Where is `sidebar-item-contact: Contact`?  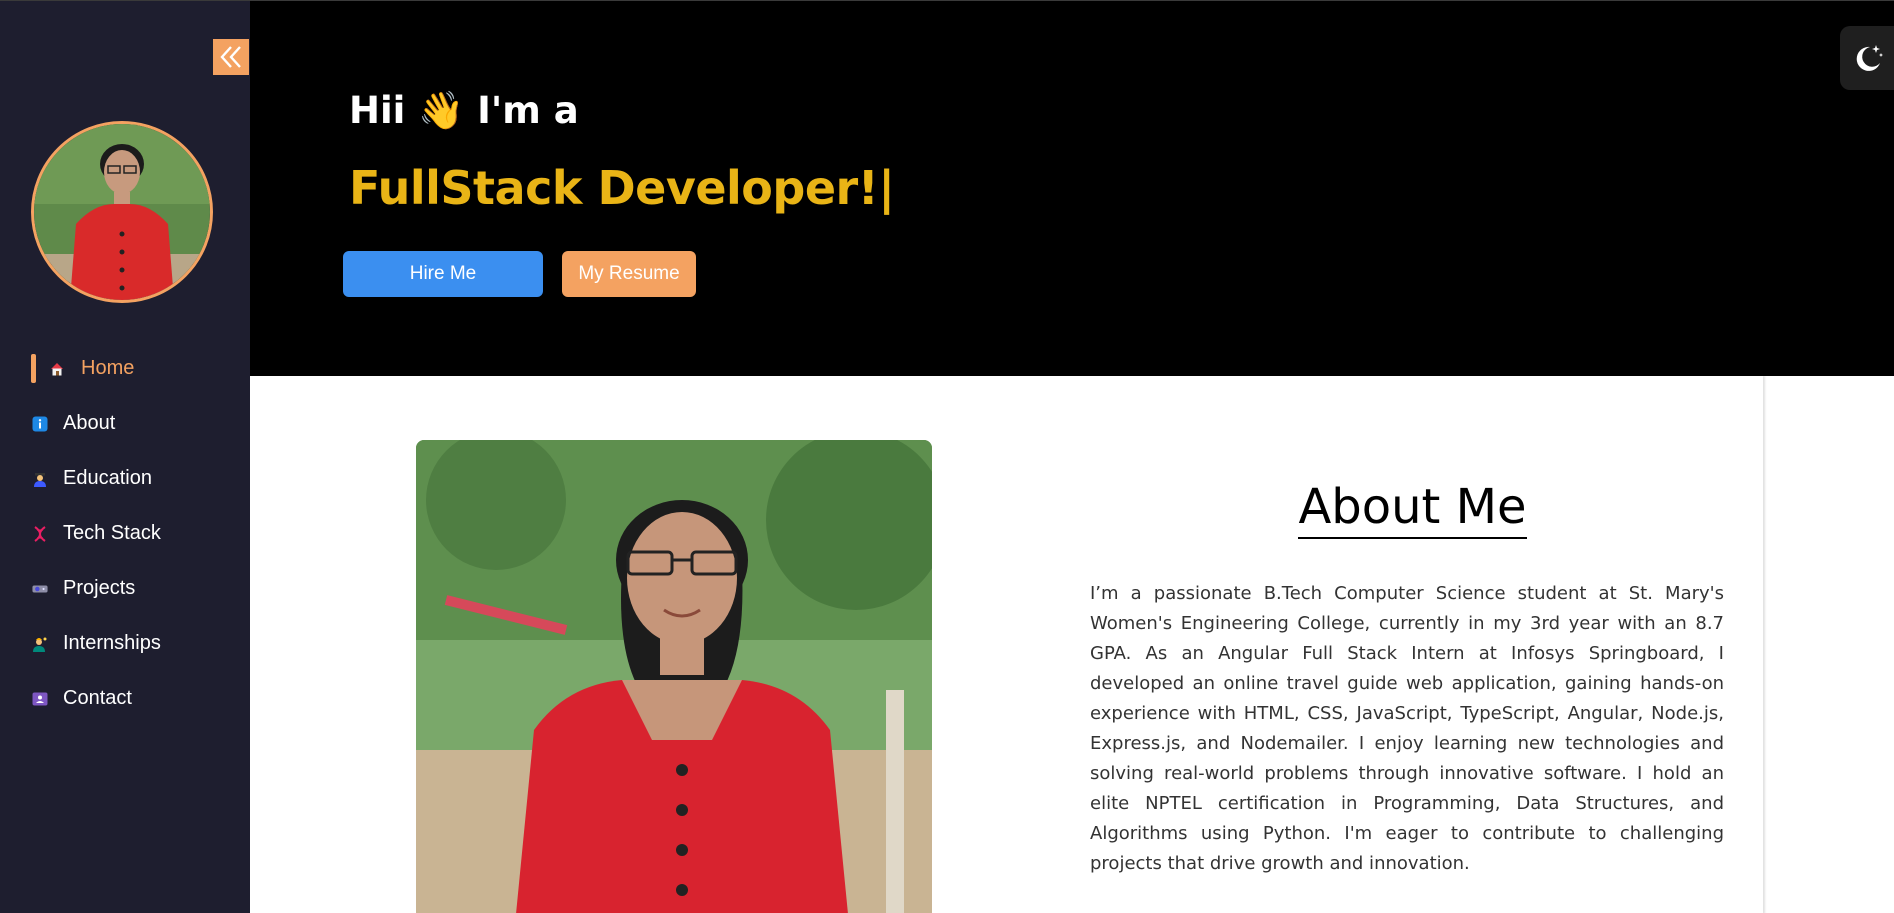 sidebar-item-contact: Contact is located at coordinates (125, 698).